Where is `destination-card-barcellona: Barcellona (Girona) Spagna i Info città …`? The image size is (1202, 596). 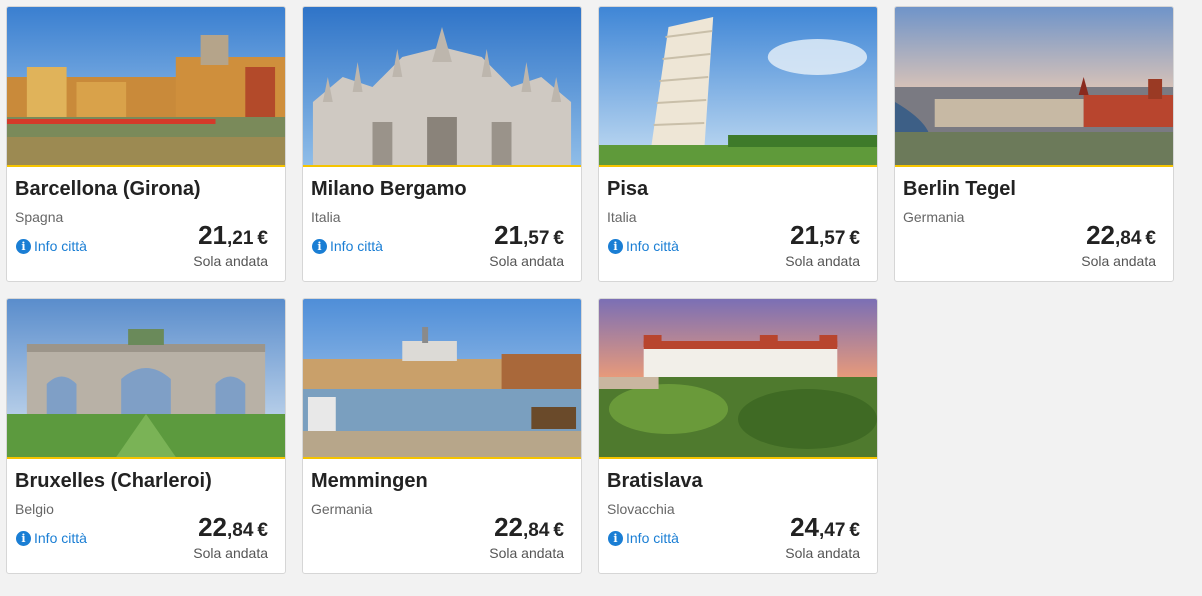 destination-card-barcellona: Barcellona (Girona) Spagna i Info città … is located at coordinates (146, 144).